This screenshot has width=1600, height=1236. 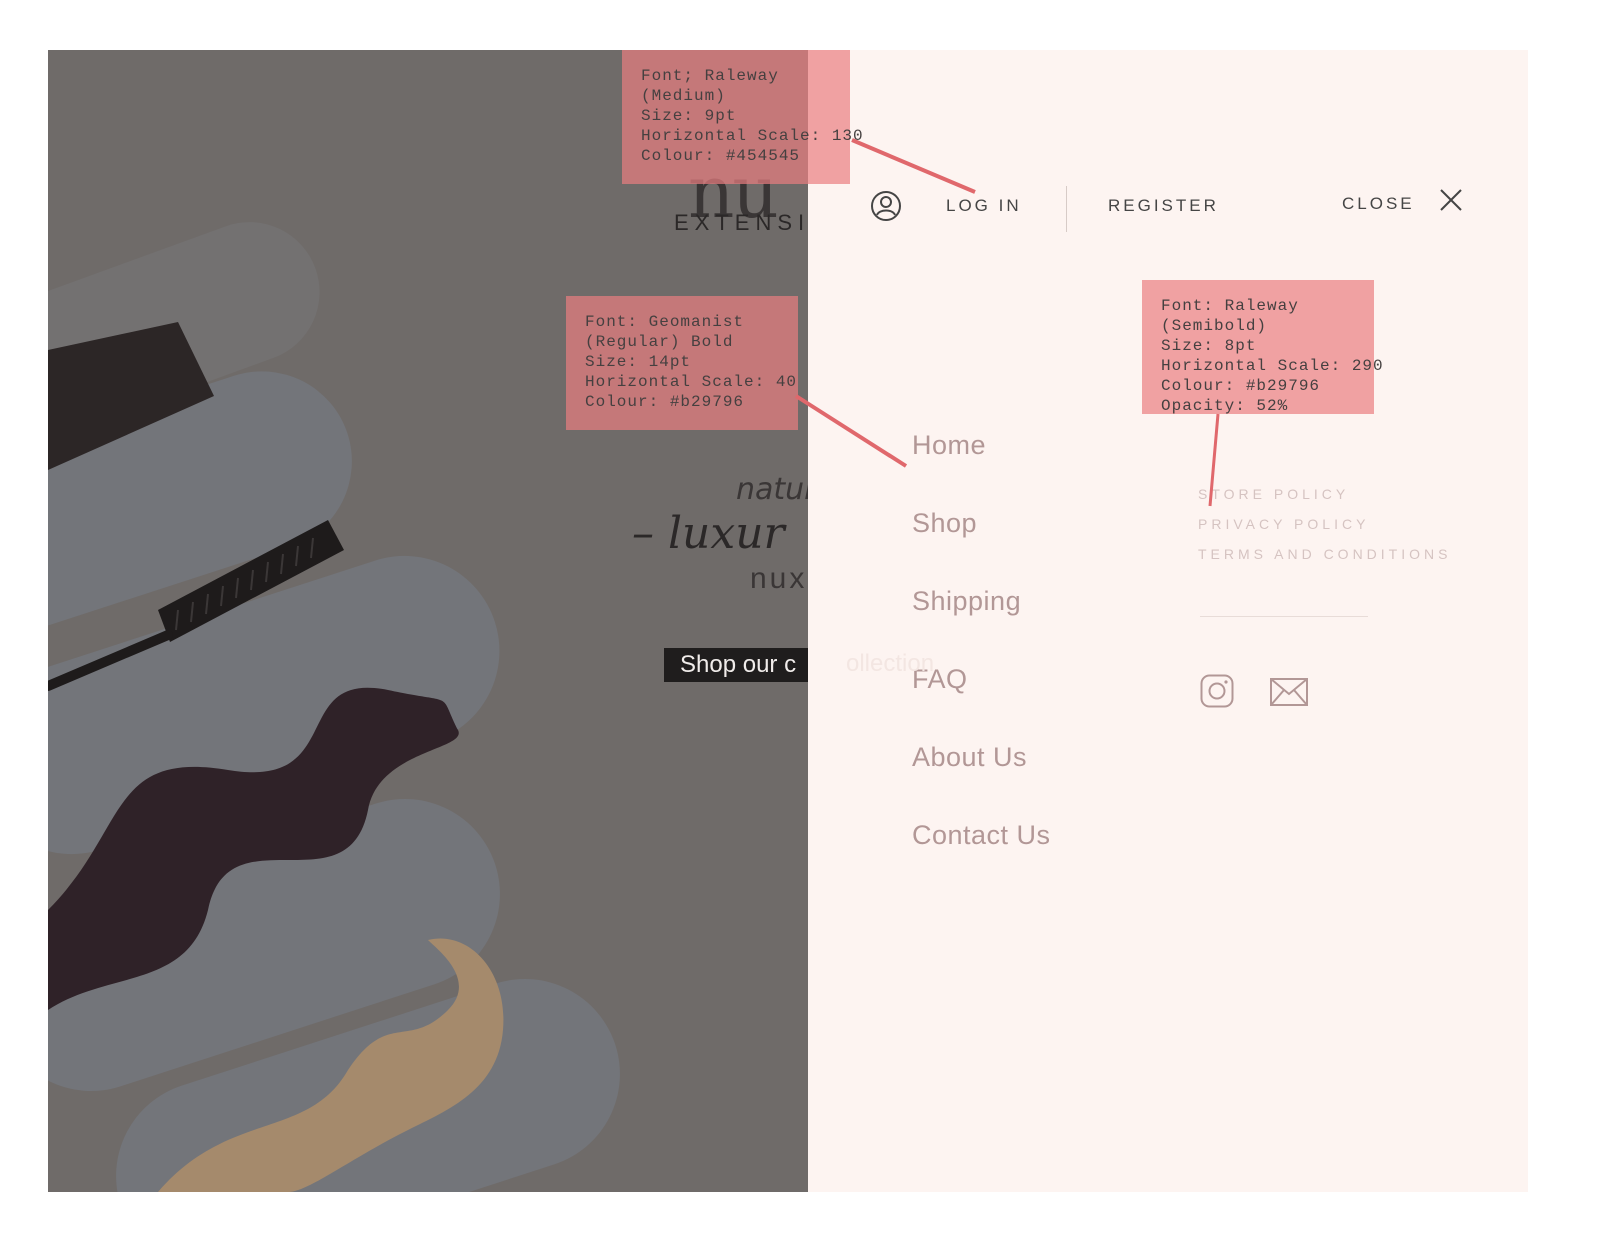 I want to click on comb-image, so click(x=196, y=605).